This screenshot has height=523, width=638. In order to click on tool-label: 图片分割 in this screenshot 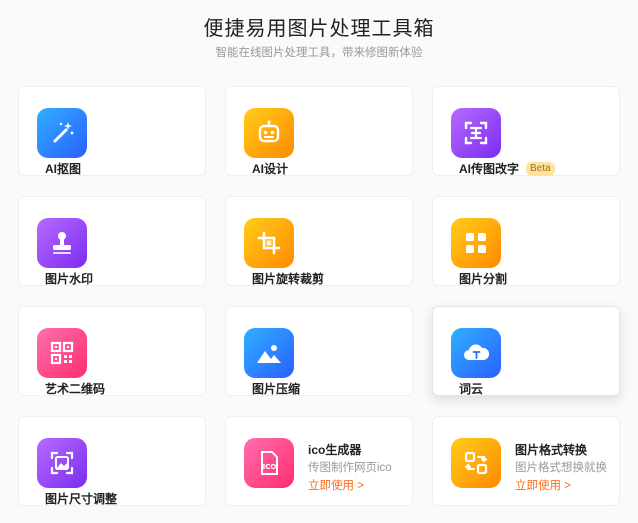, I will do `click(483, 279)`.